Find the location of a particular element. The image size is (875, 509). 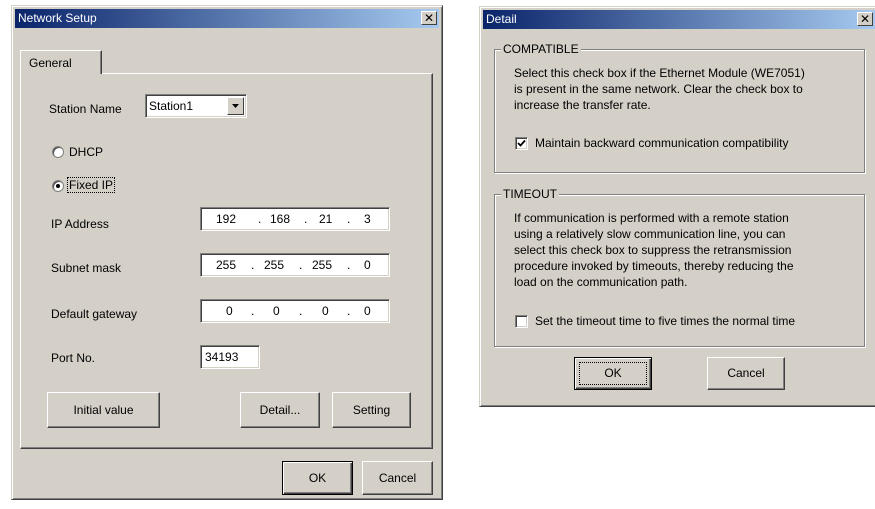

station-name-label: Station Name is located at coordinates (85, 109).